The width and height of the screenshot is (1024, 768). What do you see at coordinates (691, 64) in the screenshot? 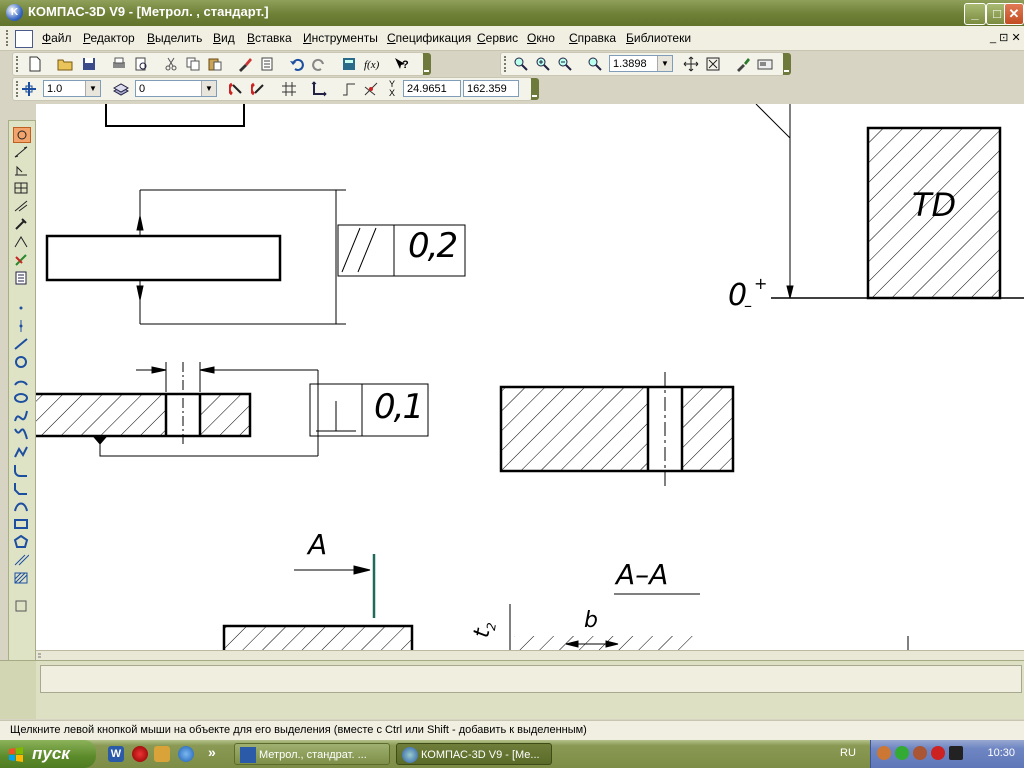
I see `pan-icon` at bounding box center [691, 64].